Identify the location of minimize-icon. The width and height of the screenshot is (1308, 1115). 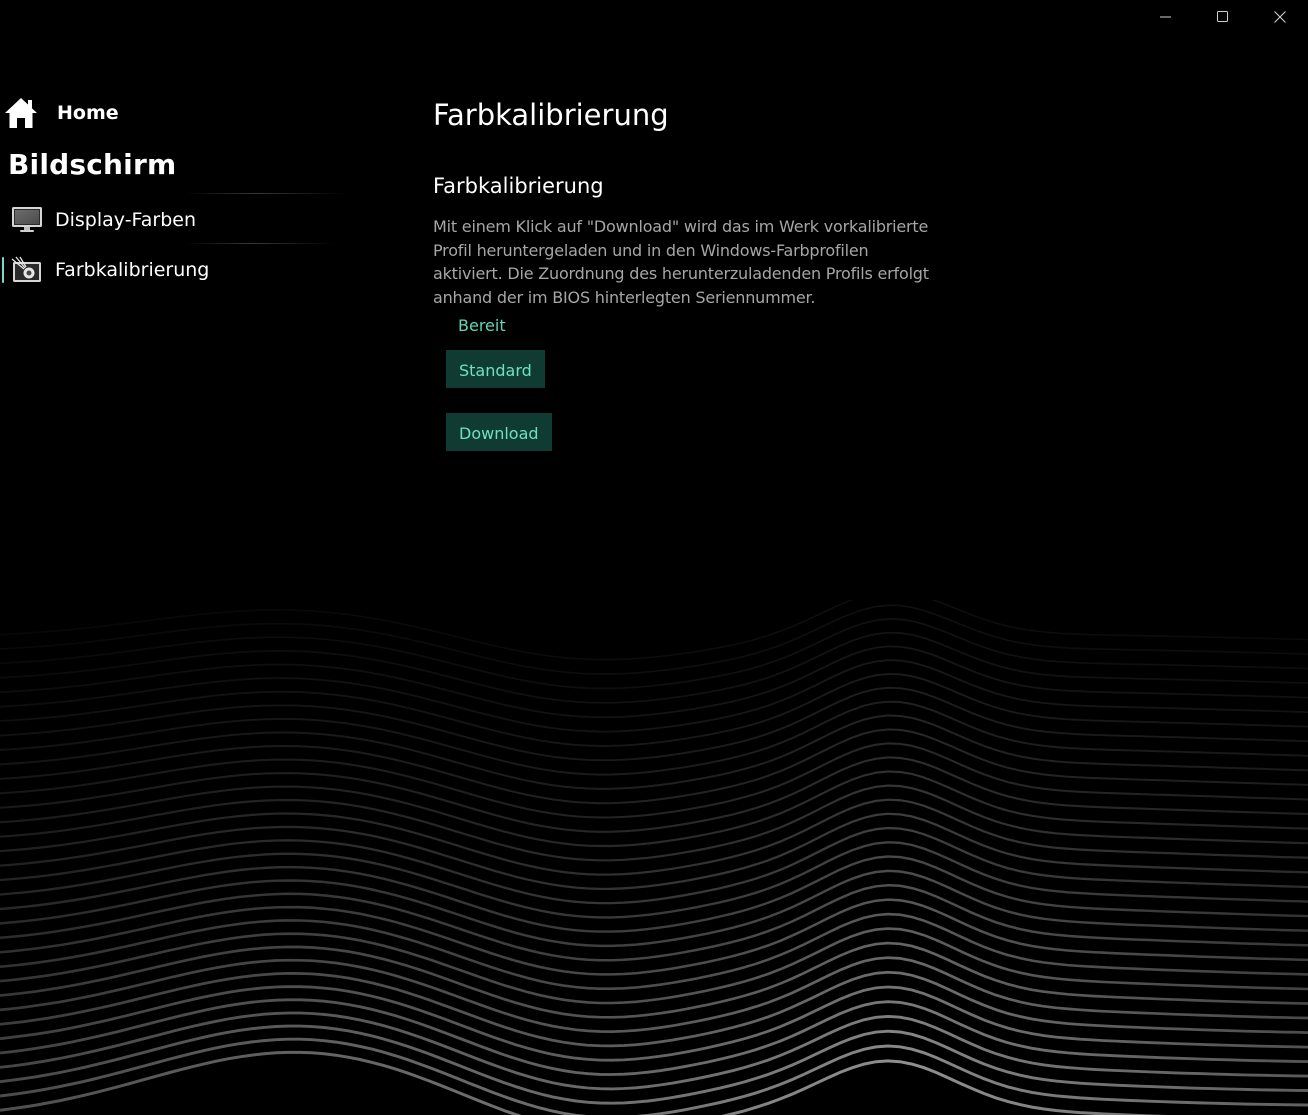
(1165, 17).